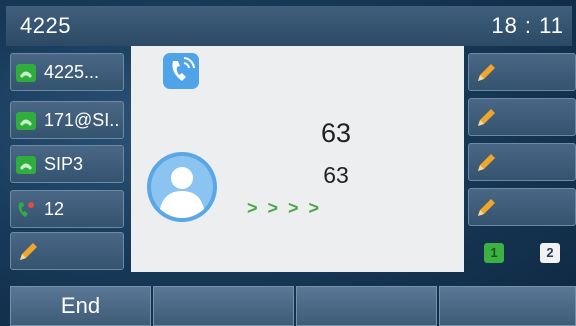 The width and height of the screenshot is (576, 326). What do you see at coordinates (80, 306) in the screenshot?
I see `end-button: End` at bounding box center [80, 306].